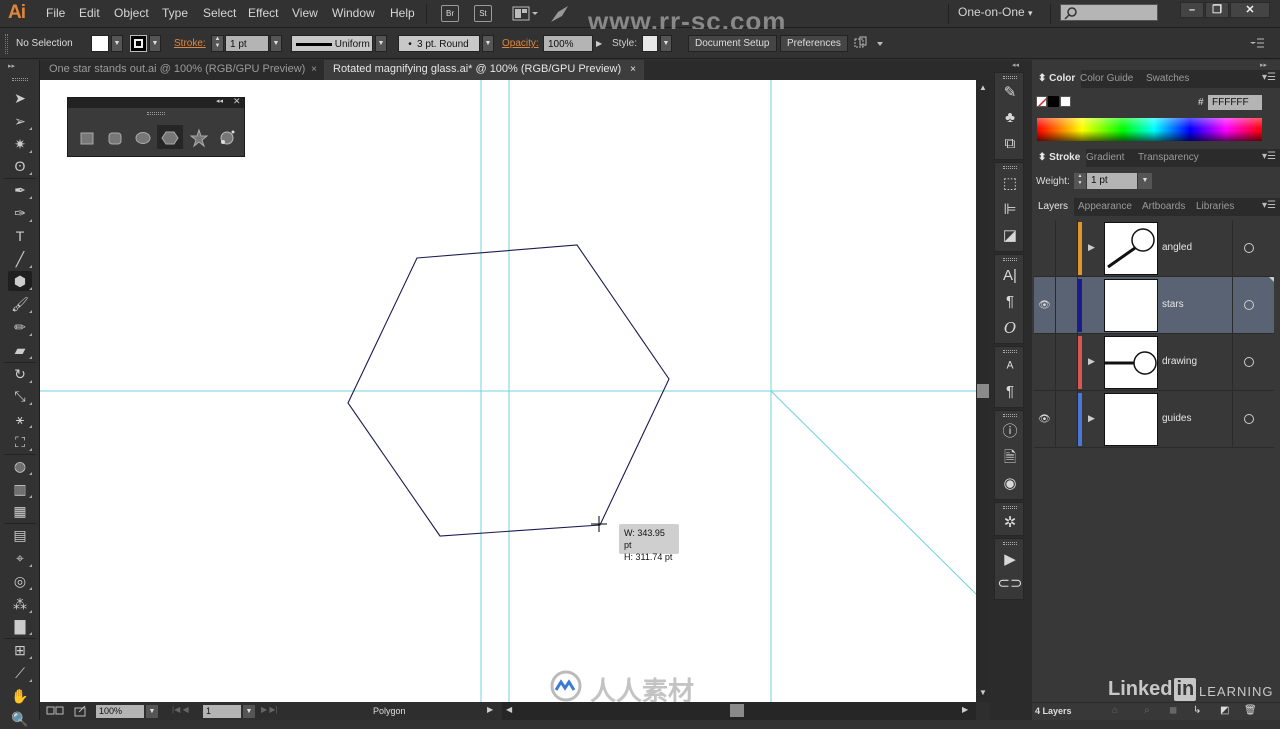  I want to click on stroke-weight-field: 1 pt, so click(247, 43).